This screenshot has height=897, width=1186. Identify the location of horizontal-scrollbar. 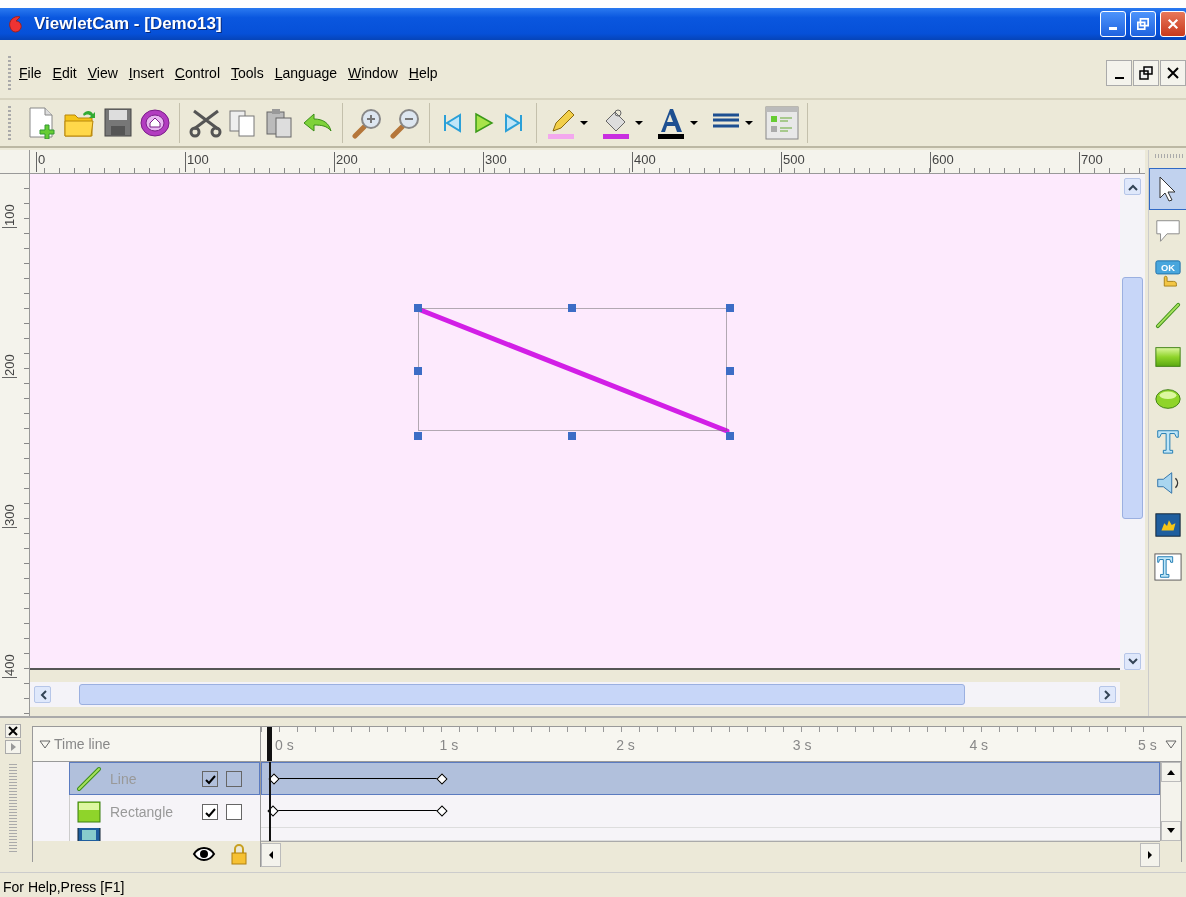
(710, 854).